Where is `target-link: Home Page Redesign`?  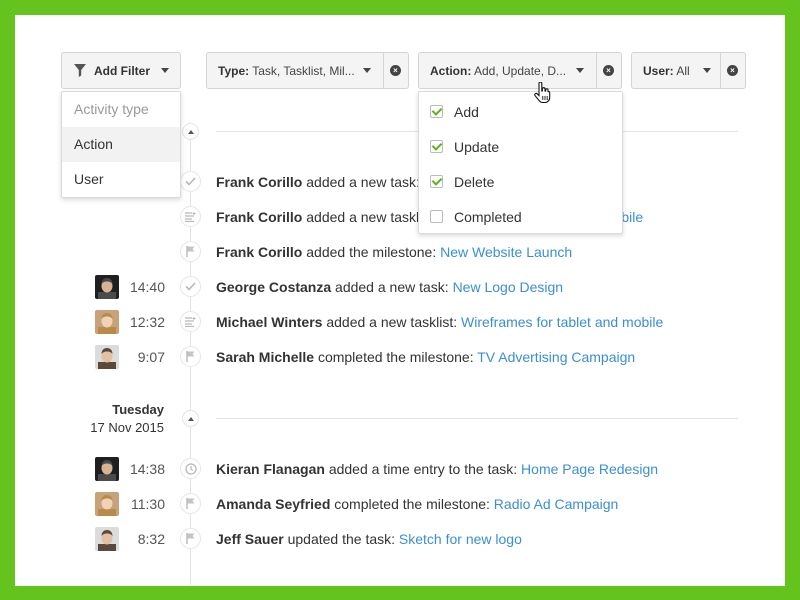 target-link: Home Page Redesign is located at coordinates (589, 469).